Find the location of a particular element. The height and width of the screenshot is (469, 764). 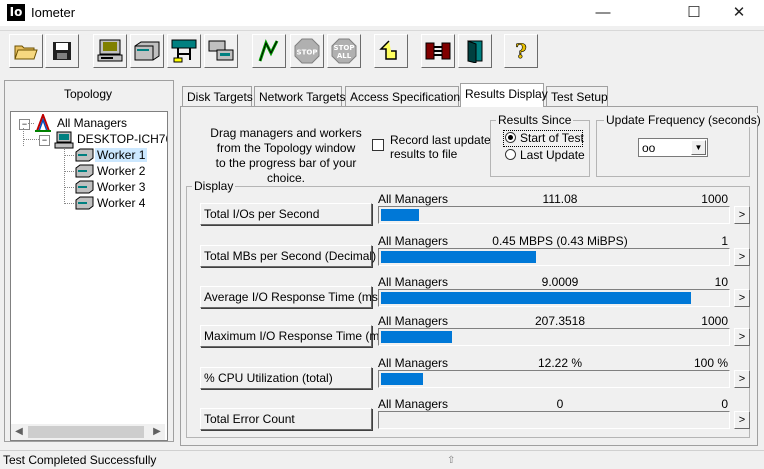

maximize-button: ☐ is located at coordinates (694, 13).